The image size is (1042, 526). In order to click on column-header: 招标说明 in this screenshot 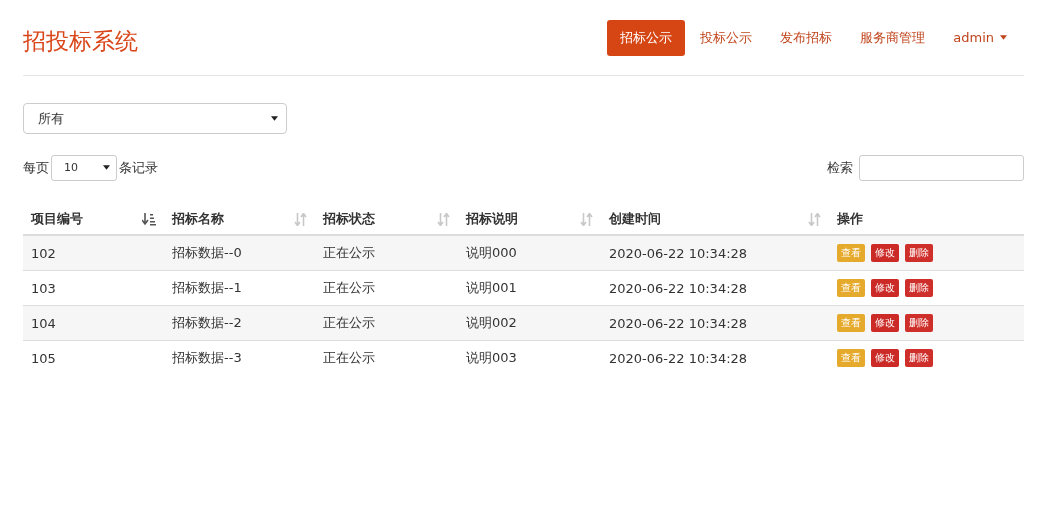, I will do `click(492, 219)`.